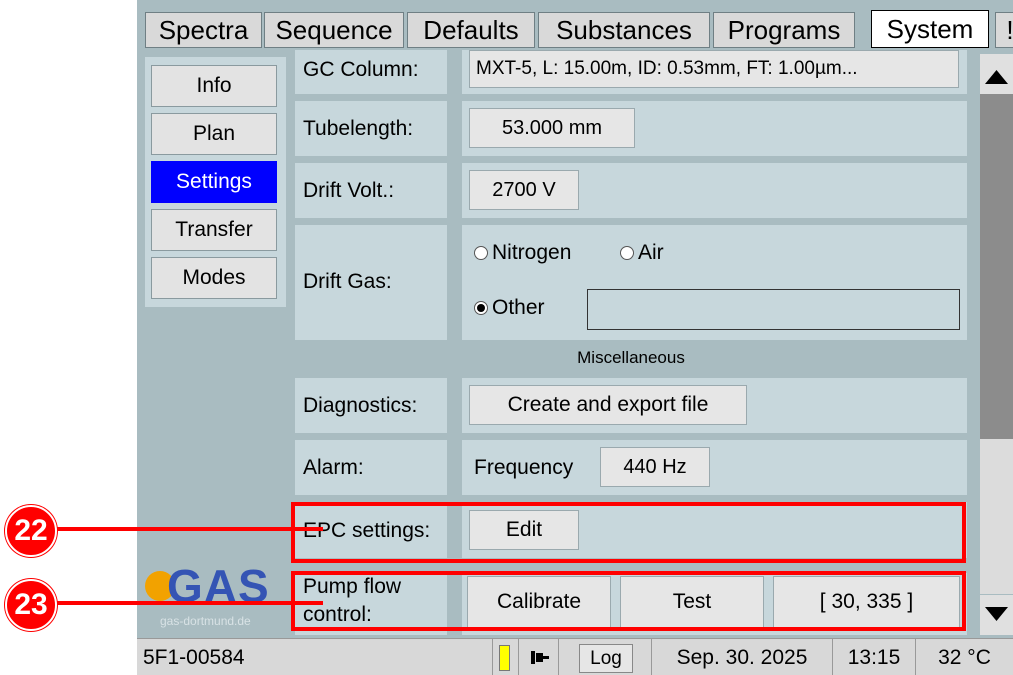  Describe the element at coordinates (347, 281) in the screenshot. I see `drift-gas-label: Drift Gas:` at that location.